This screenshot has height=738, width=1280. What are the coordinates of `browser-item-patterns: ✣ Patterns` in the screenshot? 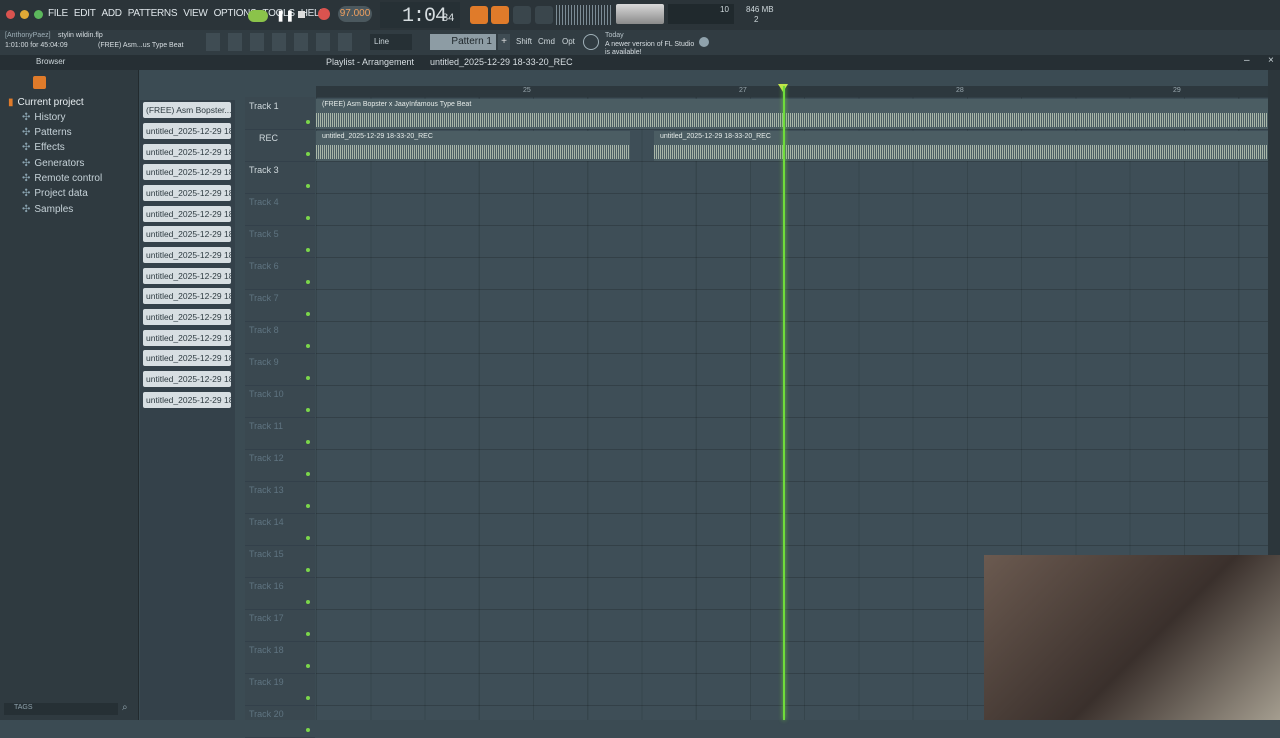 It's located at (47, 132).